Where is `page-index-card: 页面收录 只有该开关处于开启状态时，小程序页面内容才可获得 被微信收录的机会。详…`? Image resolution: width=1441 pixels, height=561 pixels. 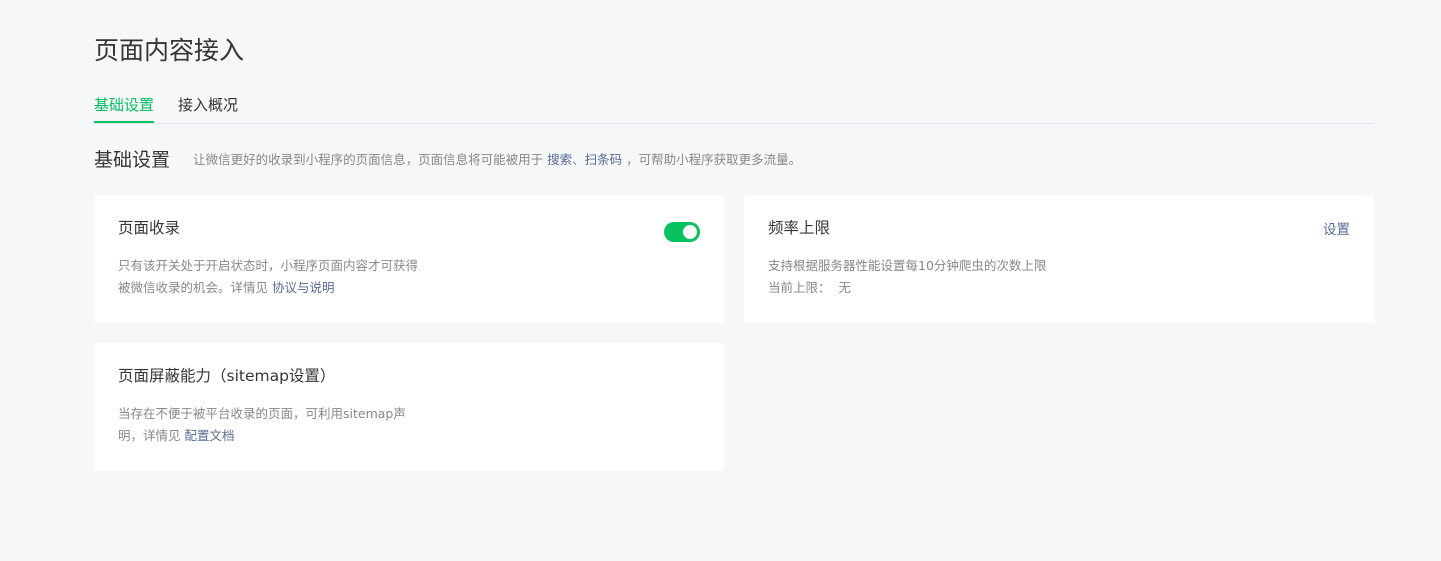 page-index-card: 页面收录 只有该开关处于开启状态时，小程序页面内容才可获得 被微信收录的机会。详… is located at coordinates (409, 259).